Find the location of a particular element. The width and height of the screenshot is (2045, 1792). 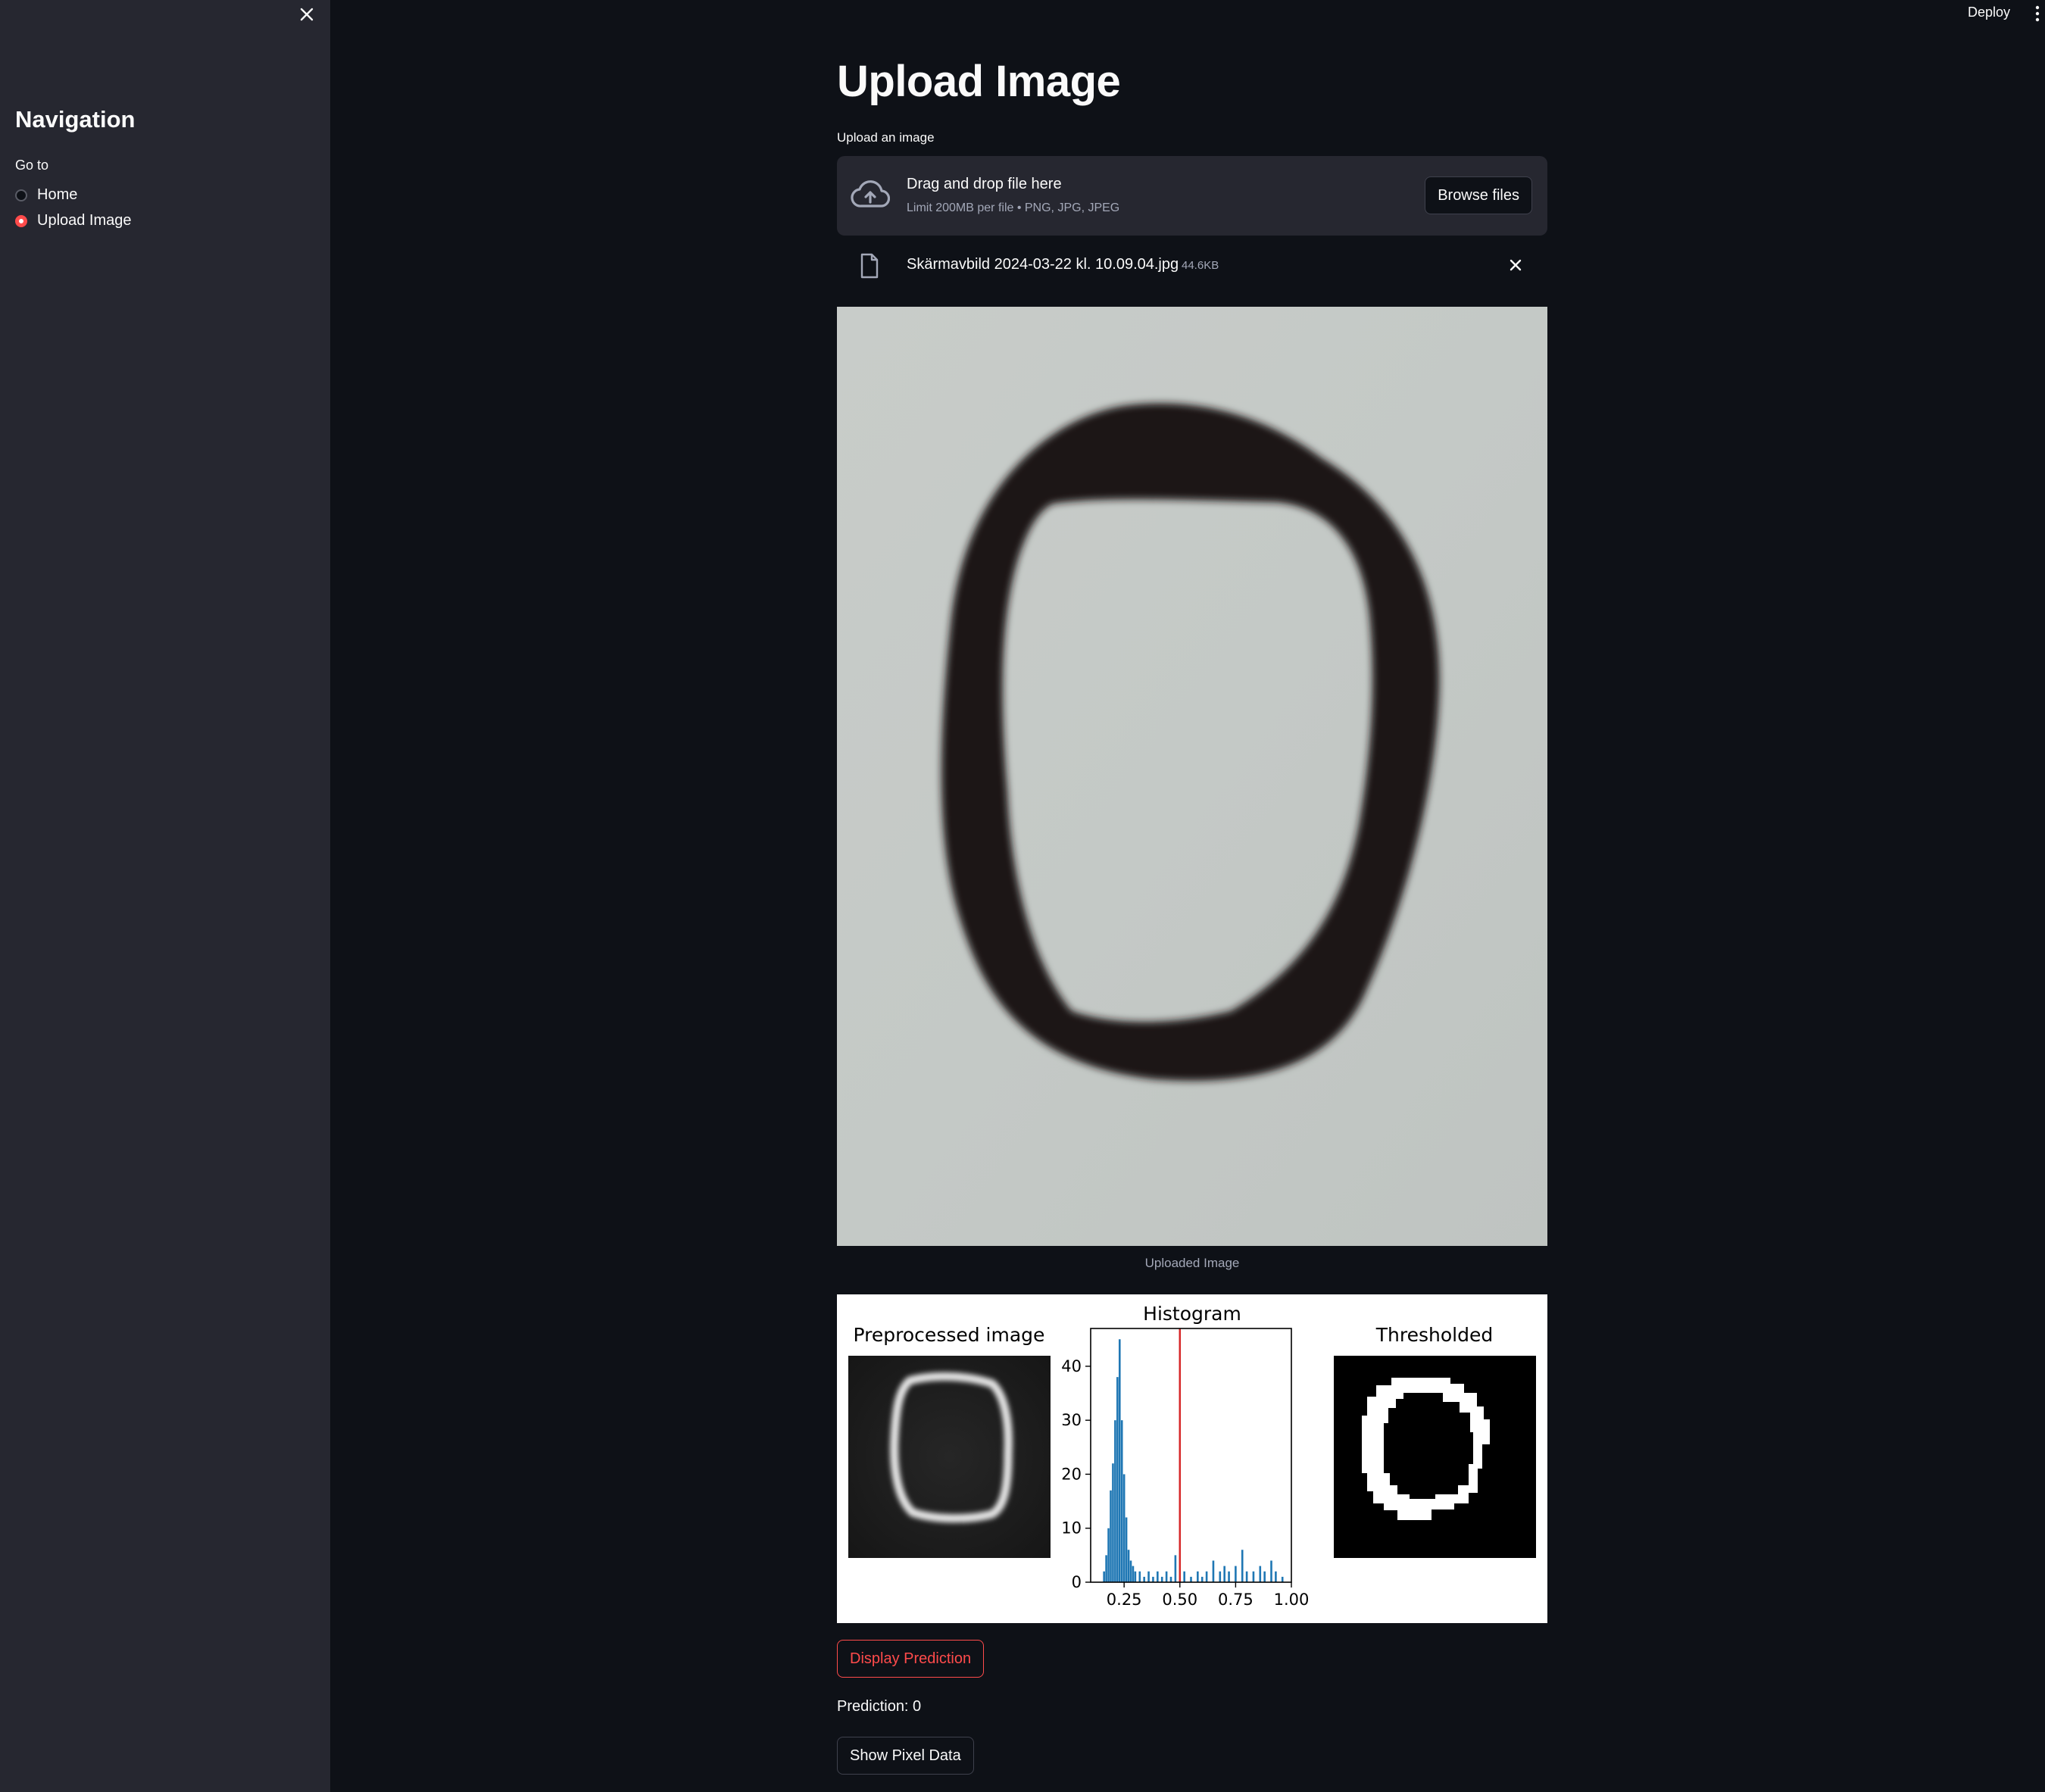

radio-button is located at coordinates (21, 195).